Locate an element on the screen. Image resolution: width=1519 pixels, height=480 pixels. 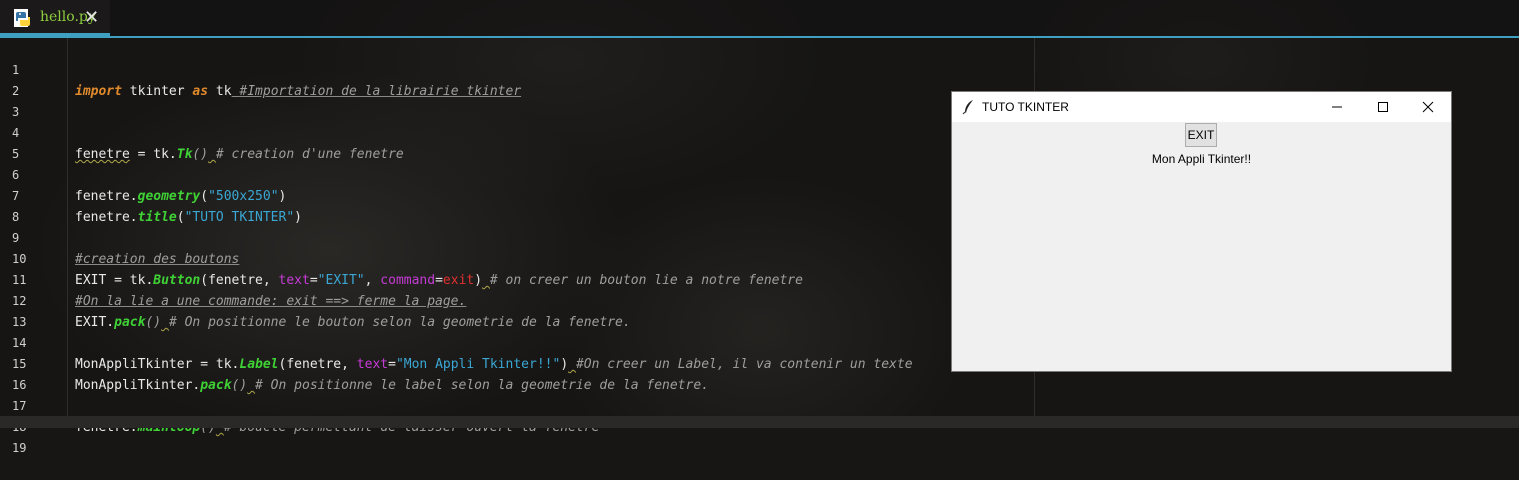
window-close-icon is located at coordinates (1428, 107).